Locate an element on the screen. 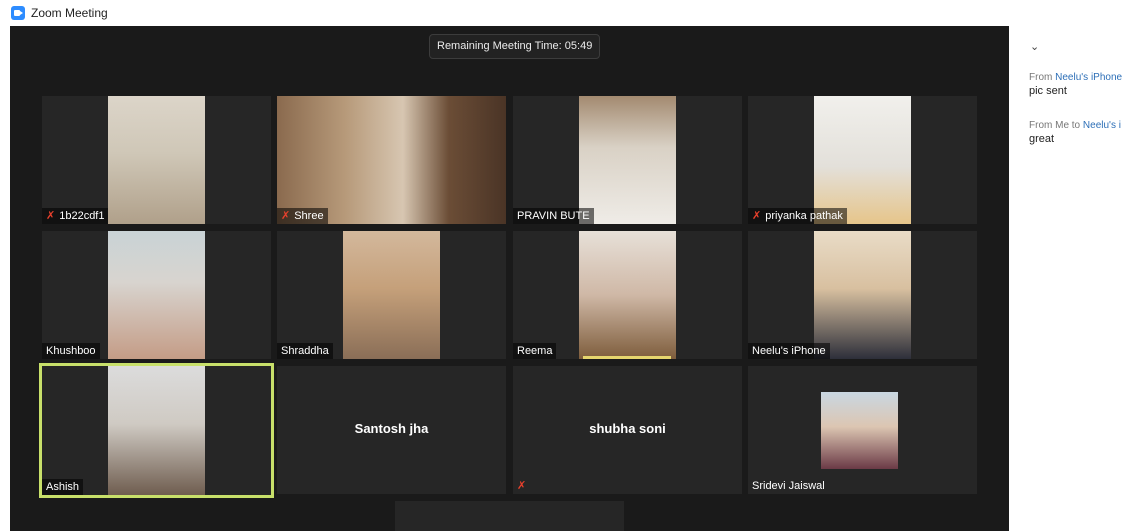  participant-name-tag: Neelu's iPhone is located at coordinates (789, 351).